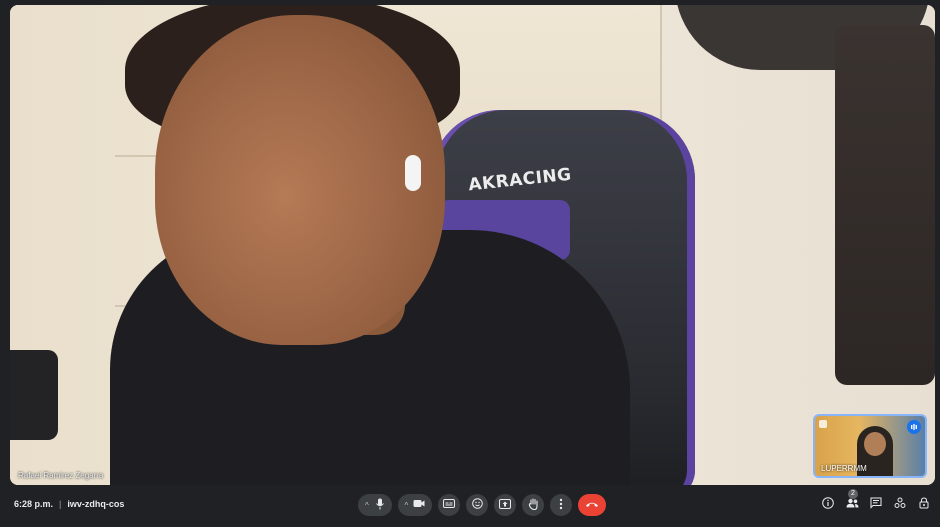 The height and width of the screenshot is (527, 940). I want to click on meeting-info-button, so click(828, 504).